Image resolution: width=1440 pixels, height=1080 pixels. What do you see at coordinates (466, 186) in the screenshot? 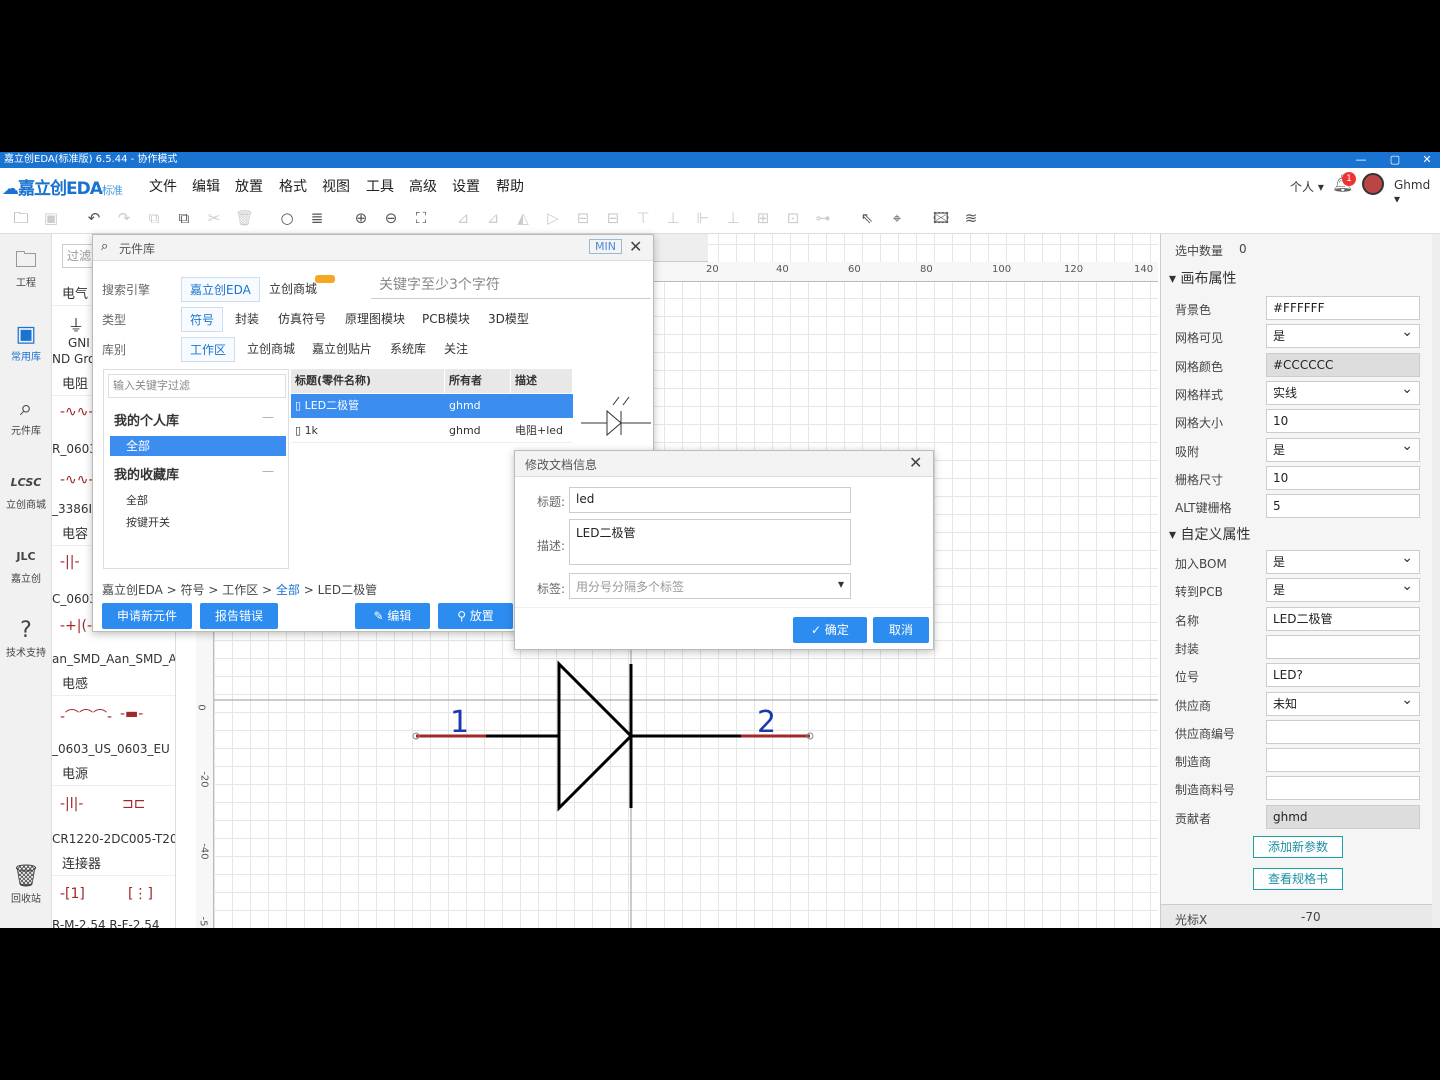
I see `menu-settings: 设置` at bounding box center [466, 186].